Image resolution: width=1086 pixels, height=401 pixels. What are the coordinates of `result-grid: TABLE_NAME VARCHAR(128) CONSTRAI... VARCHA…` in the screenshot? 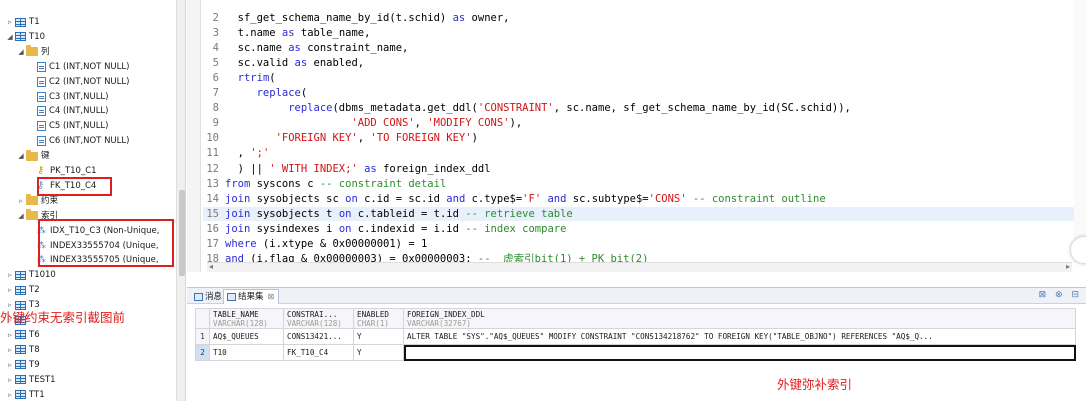 It's located at (635, 334).